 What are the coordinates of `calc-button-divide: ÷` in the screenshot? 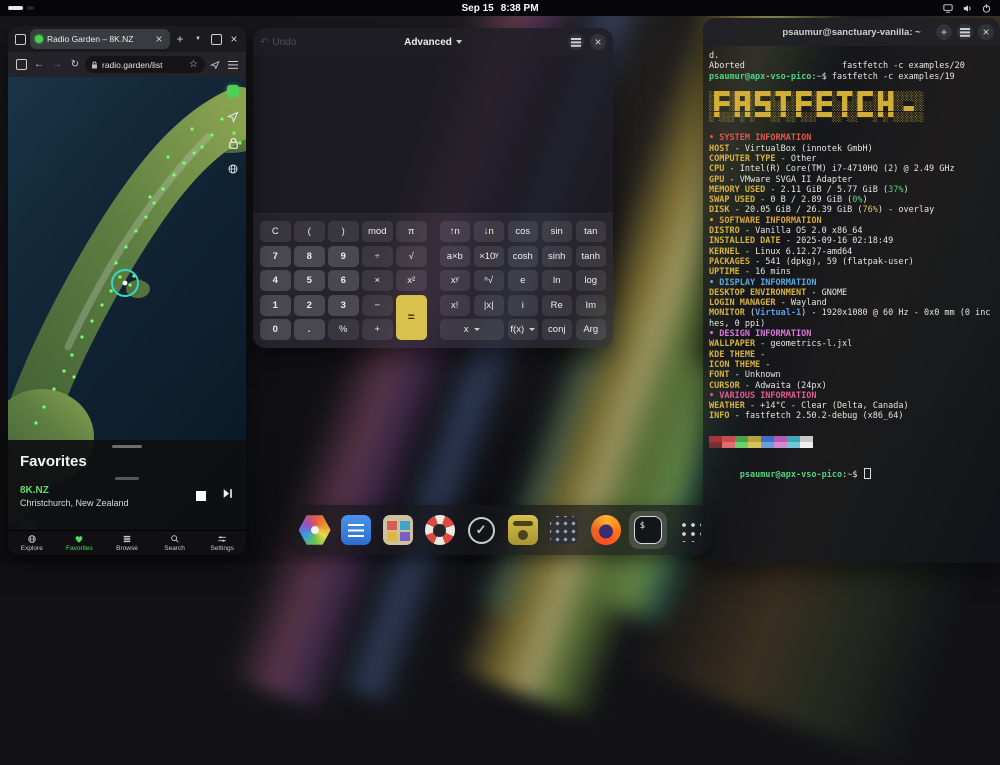 It's located at (377, 256).